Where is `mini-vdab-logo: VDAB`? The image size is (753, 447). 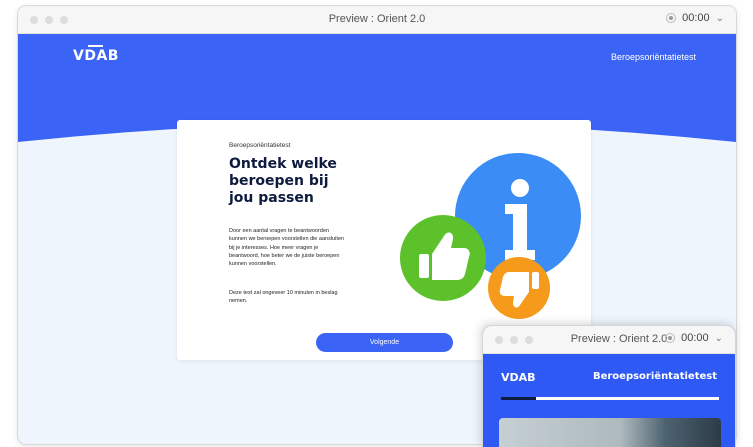
mini-vdab-logo: VDAB is located at coordinates (518, 377).